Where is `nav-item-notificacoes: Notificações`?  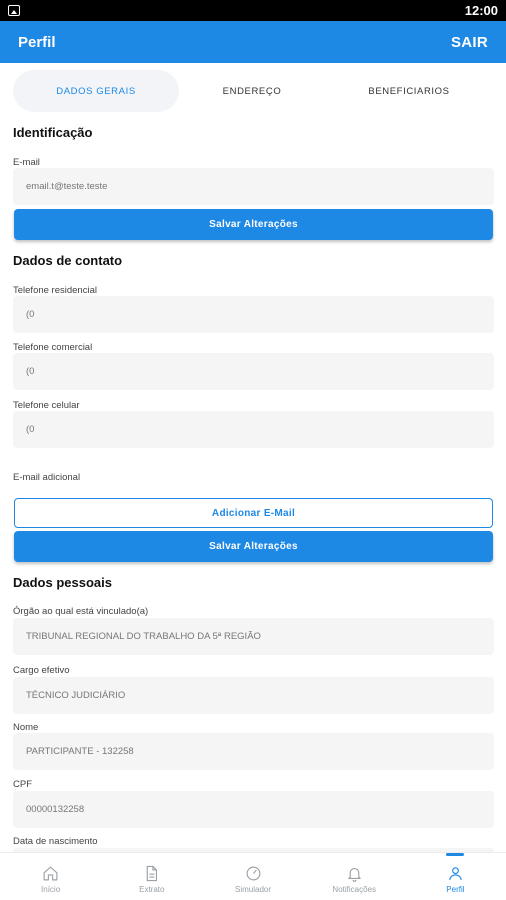
nav-item-notificacoes: Notificações is located at coordinates (354, 876).